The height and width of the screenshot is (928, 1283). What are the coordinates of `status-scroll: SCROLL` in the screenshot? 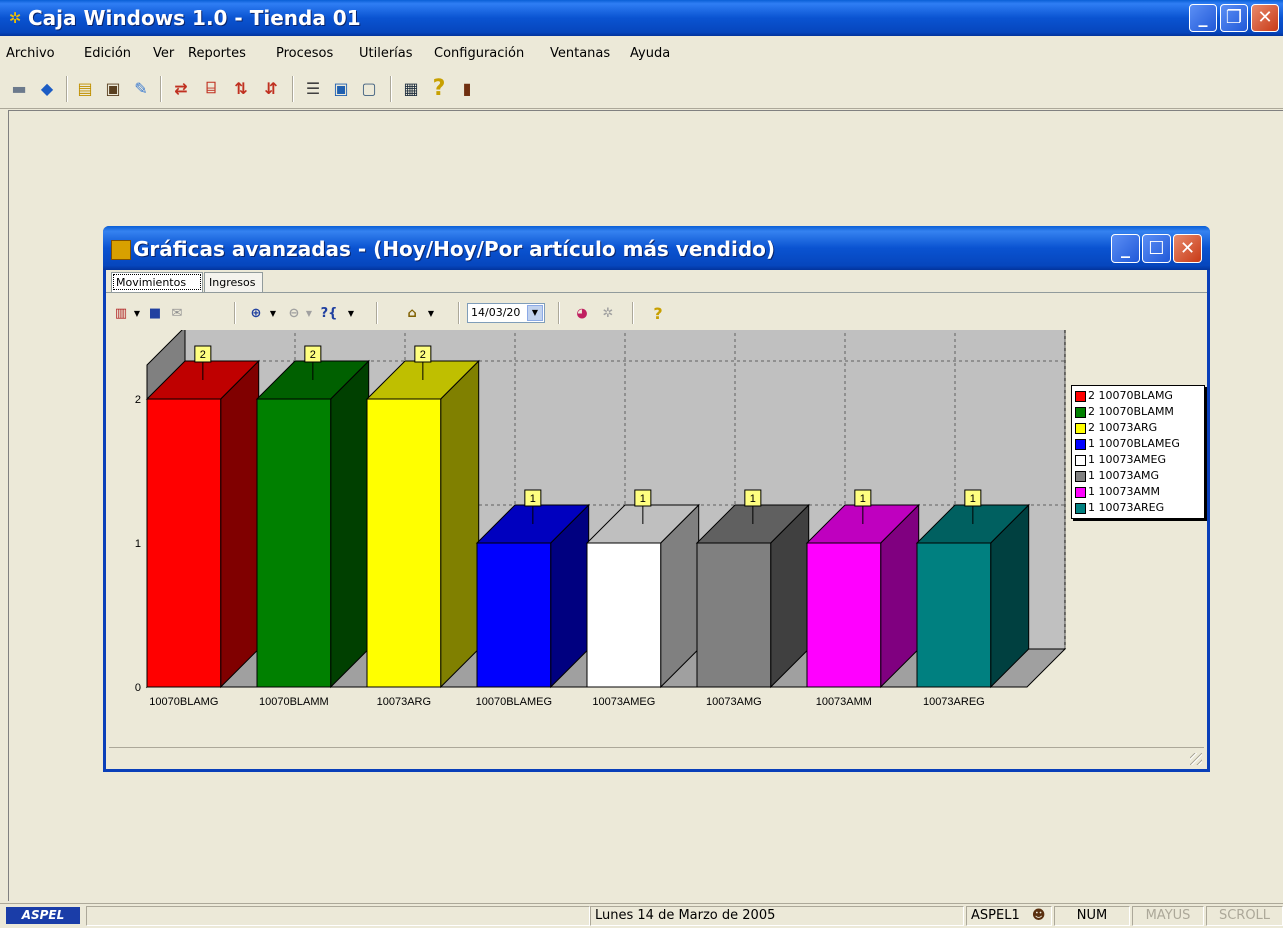 It's located at (1244, 916).